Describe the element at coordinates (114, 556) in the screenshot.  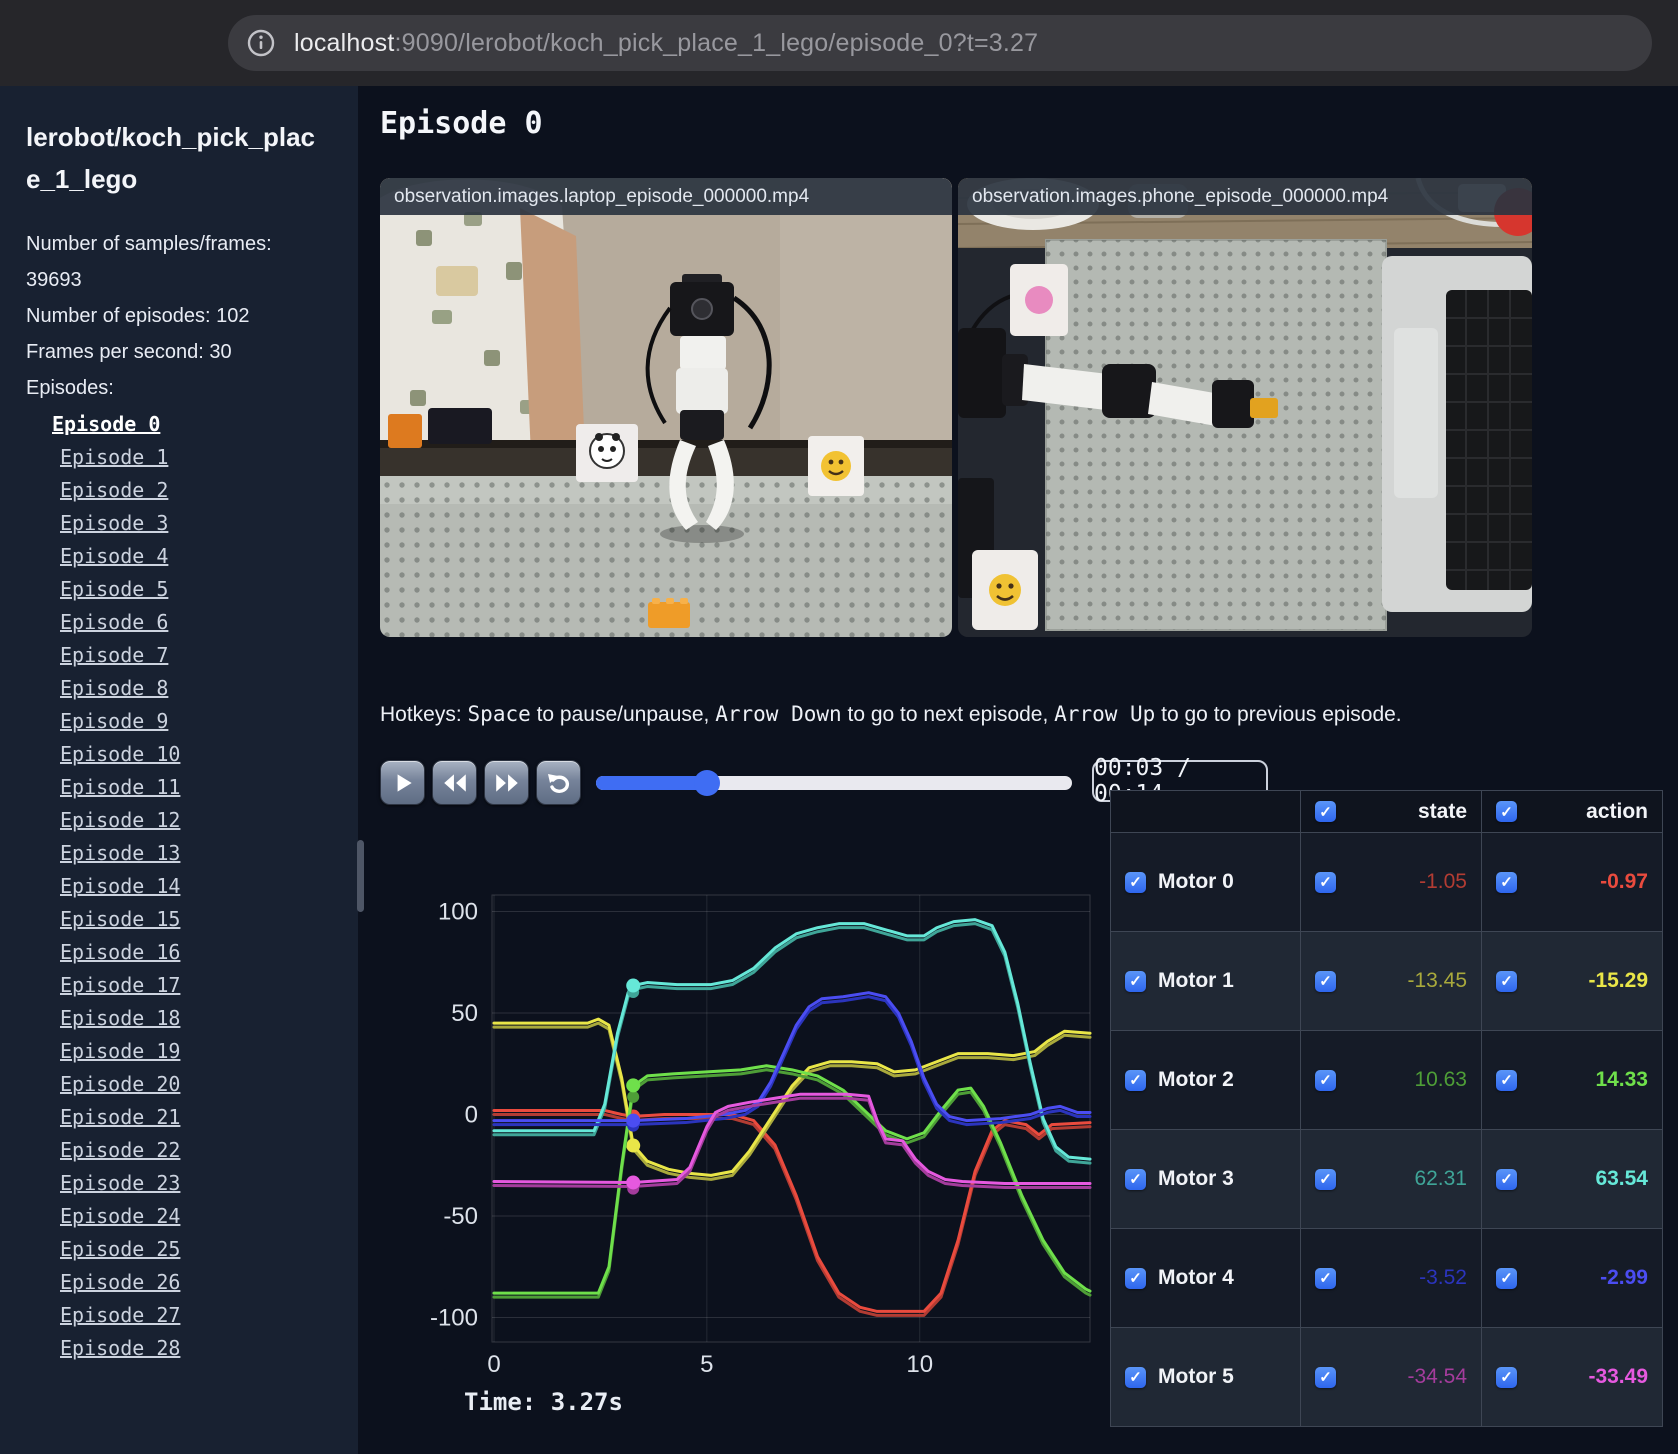
I see `sidebar-episode-link: Episode 4` at that location.